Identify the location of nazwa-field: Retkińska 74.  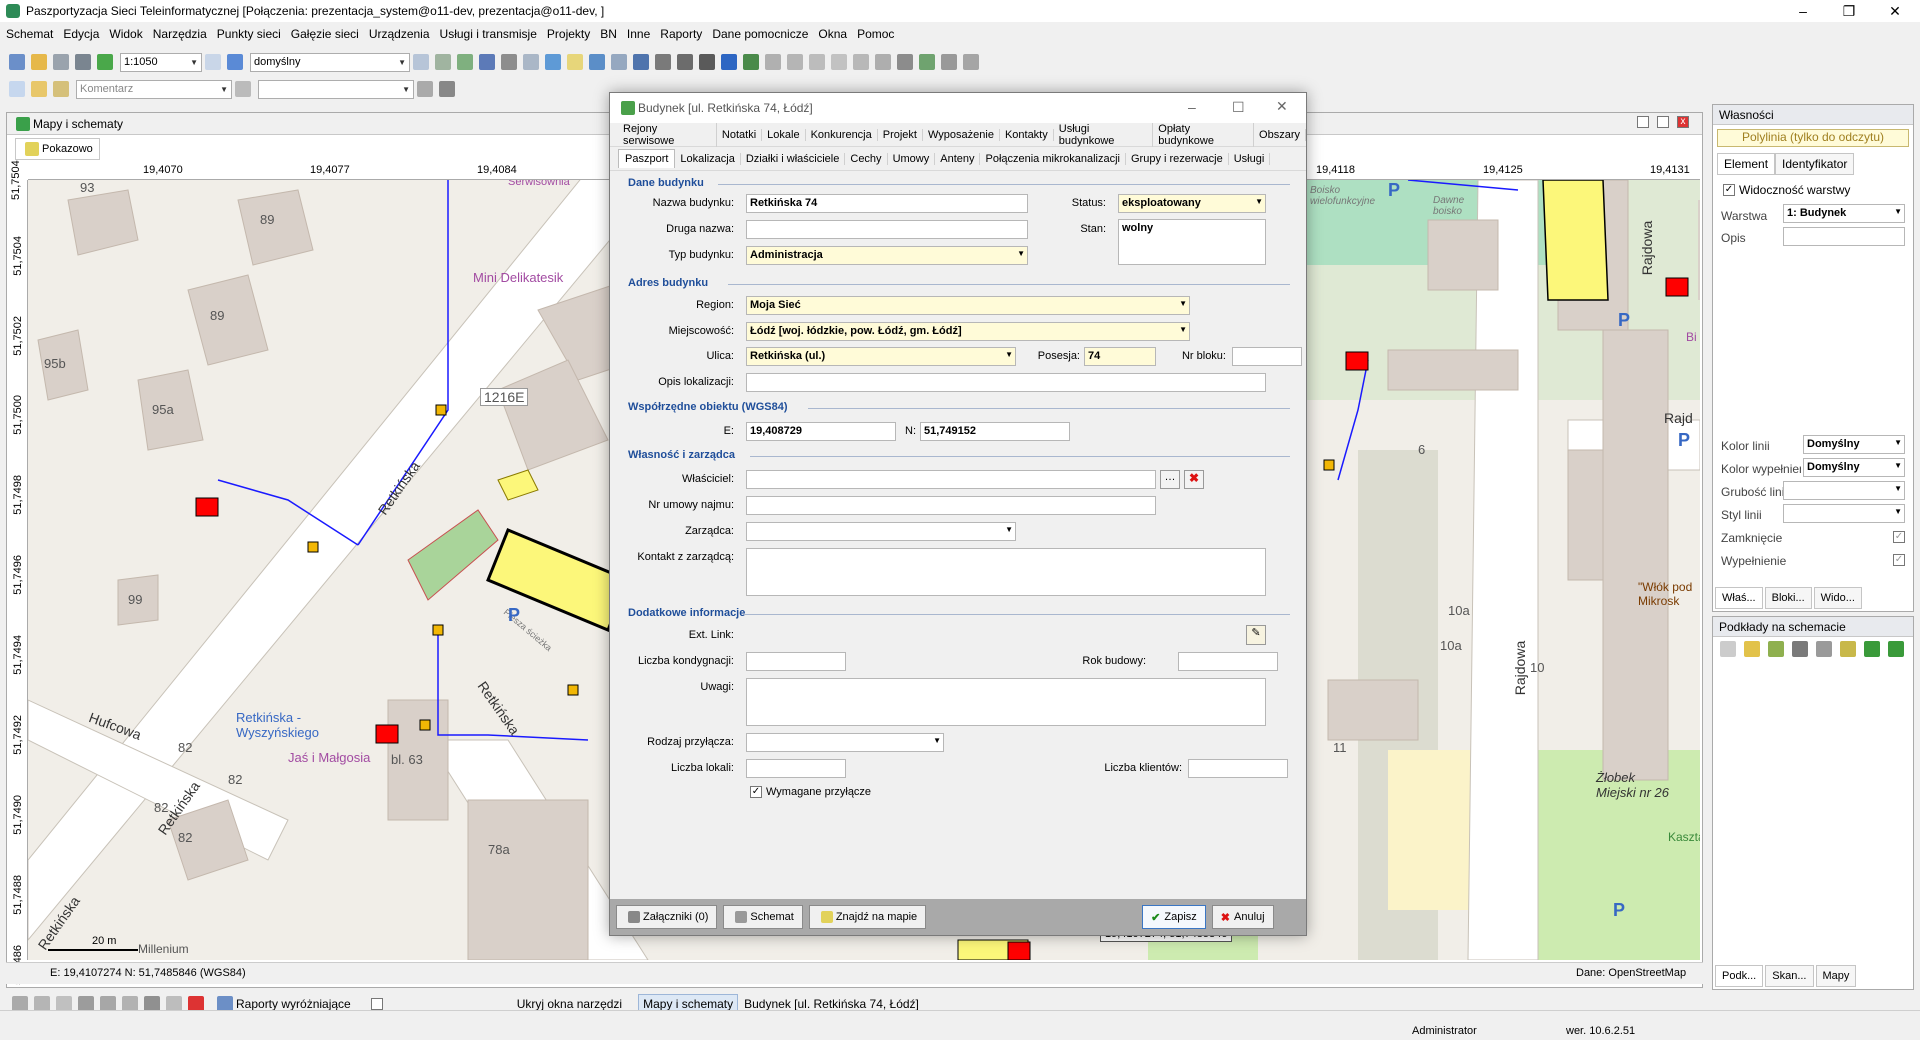
(887, 203).